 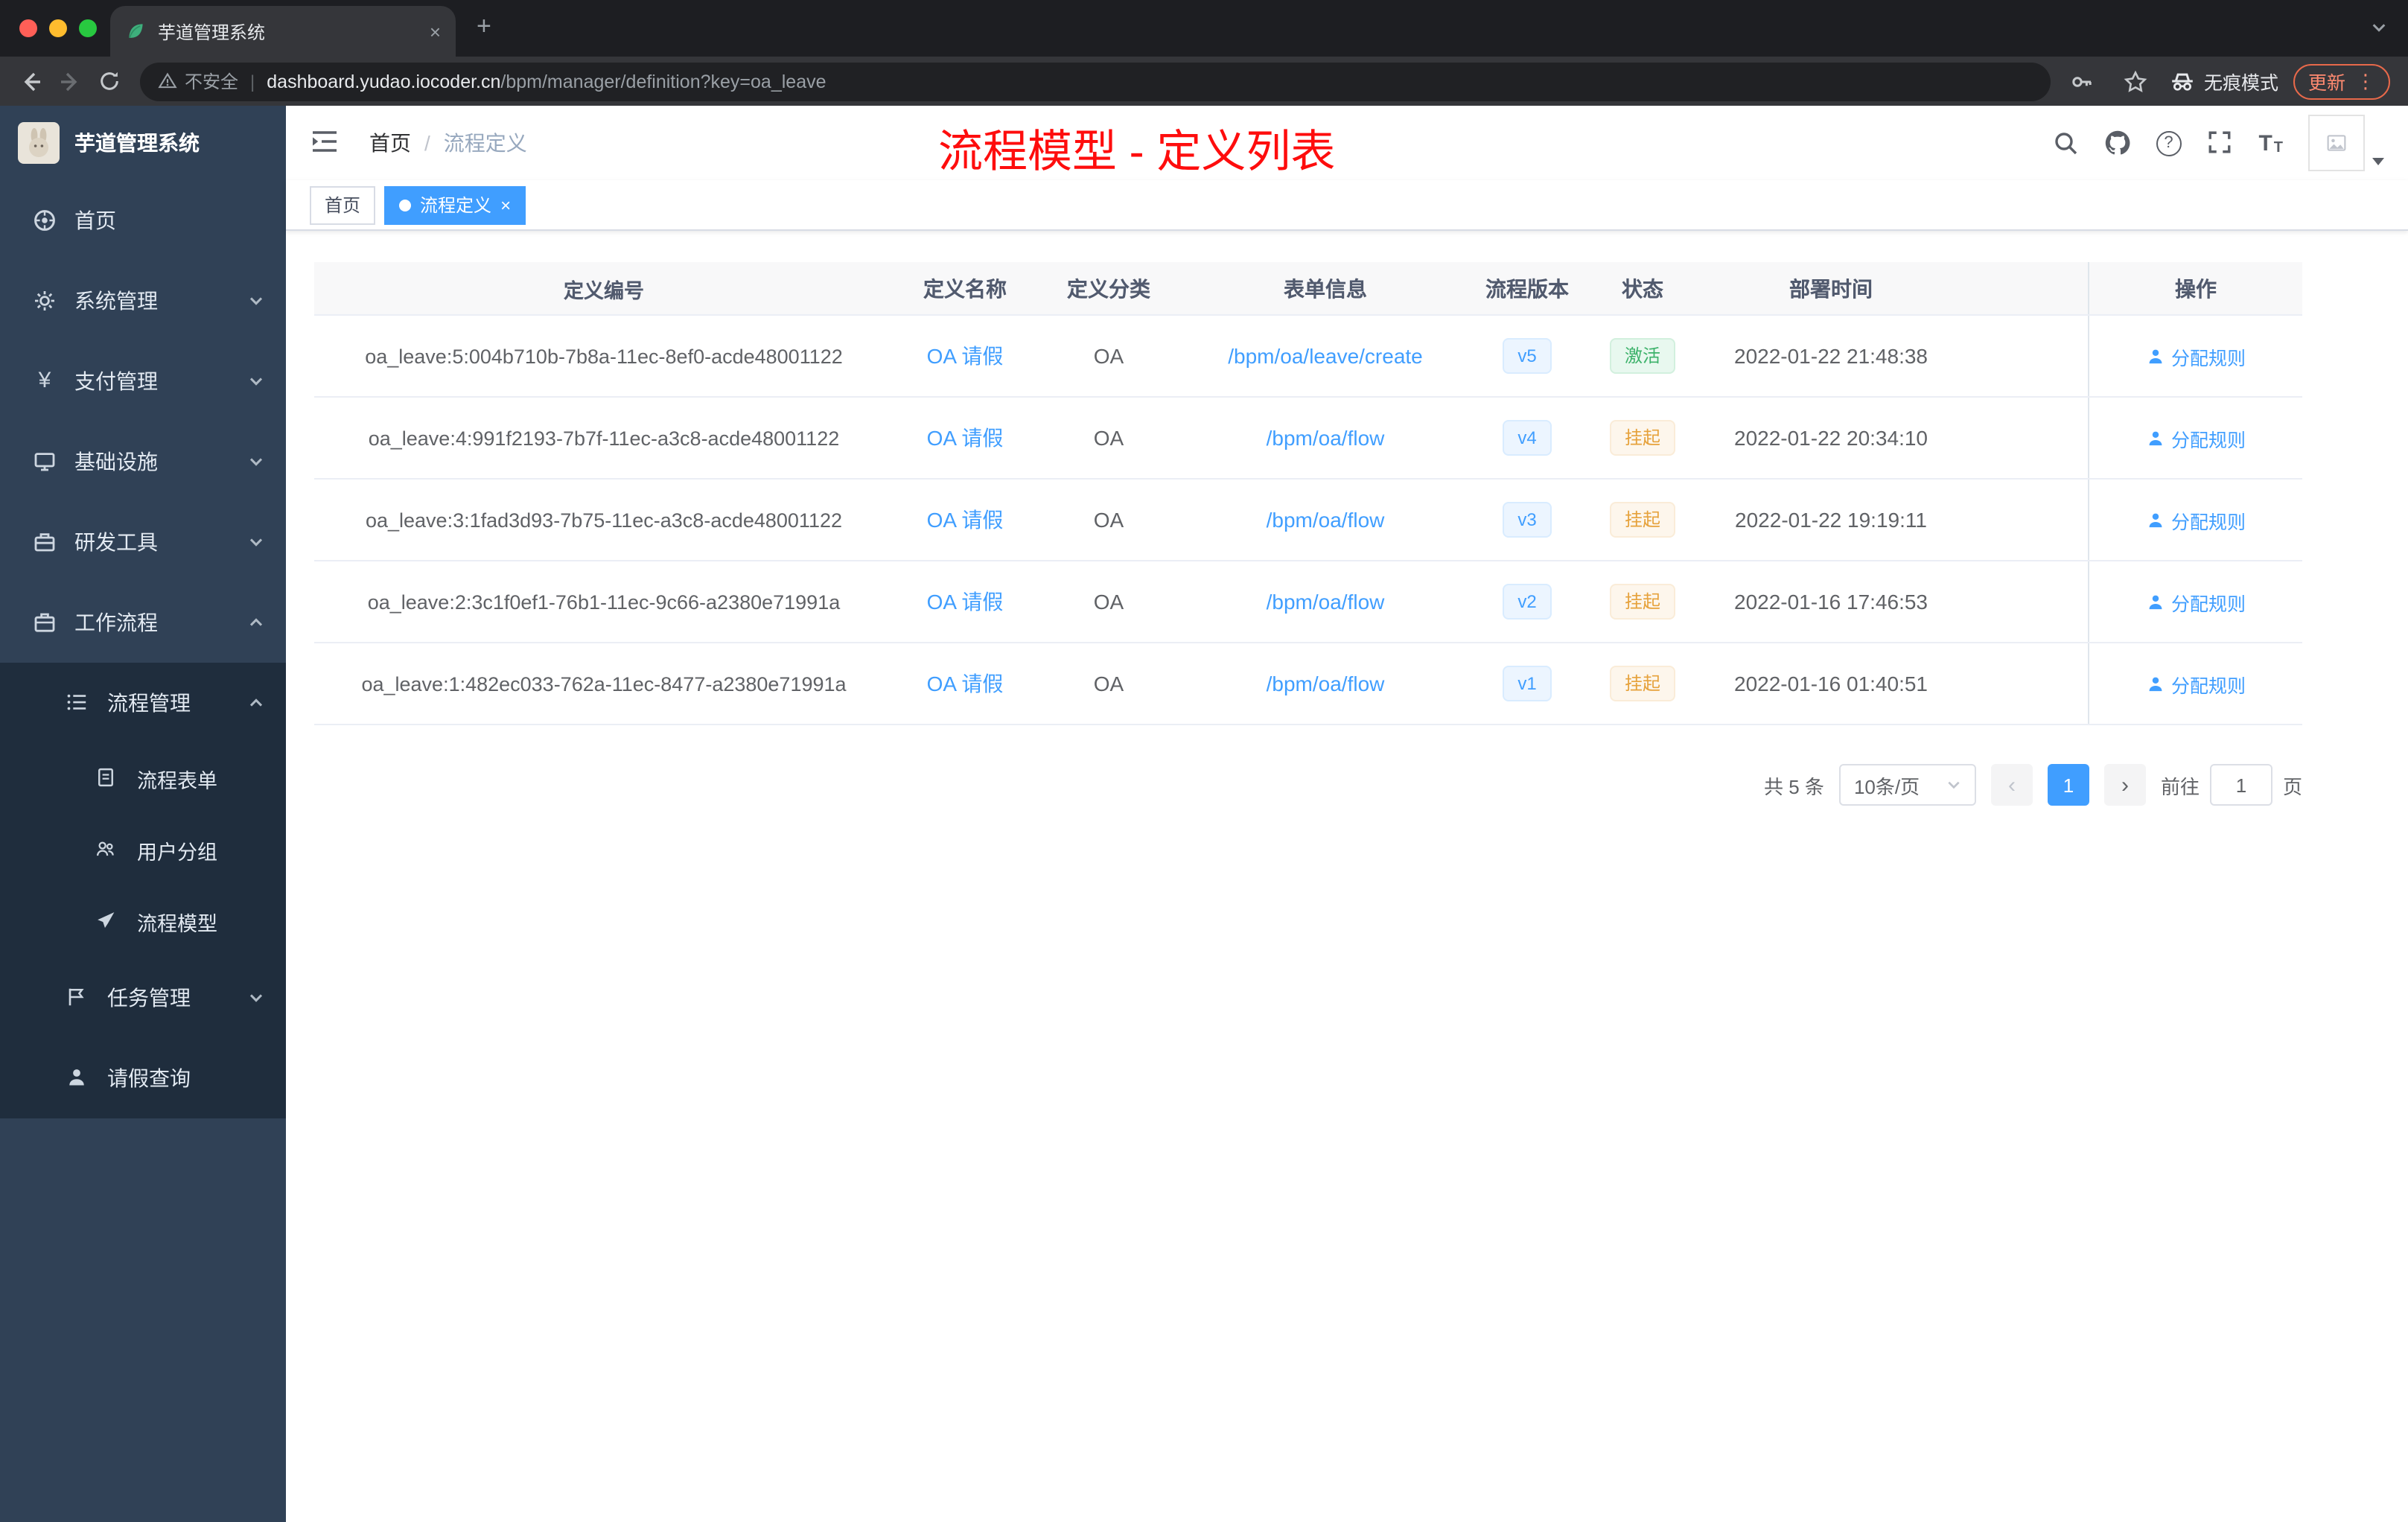 What do you see at coordinates (448, 143) in the screenshot?
I see `breadcrumb: 首页 / 流程定义` at bounding box center [448, 143].